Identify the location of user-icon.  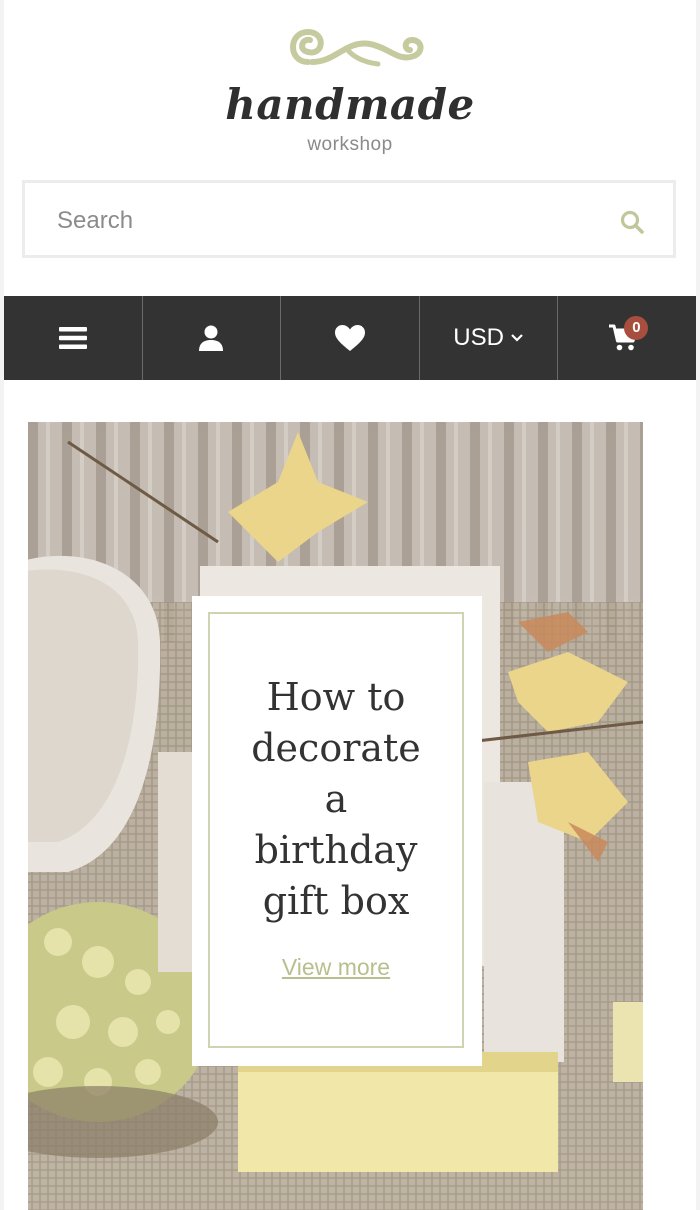
(211, 338).